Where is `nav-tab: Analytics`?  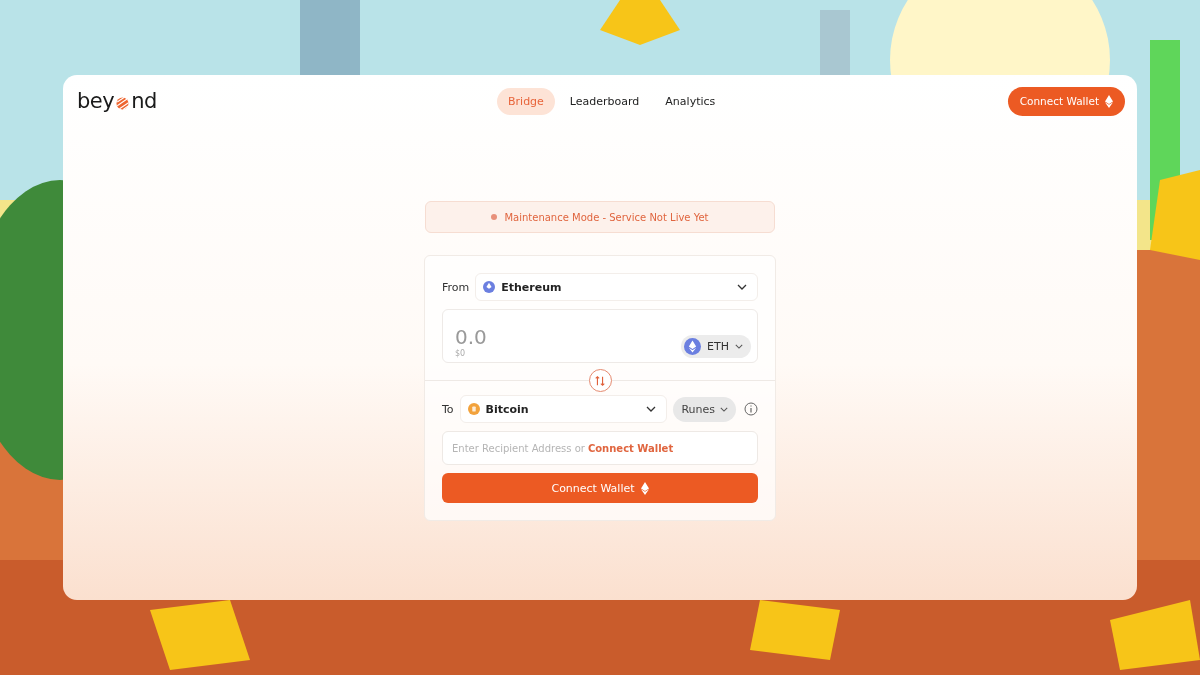
nav-tab: Analytics is located at coordinates (690, 101).